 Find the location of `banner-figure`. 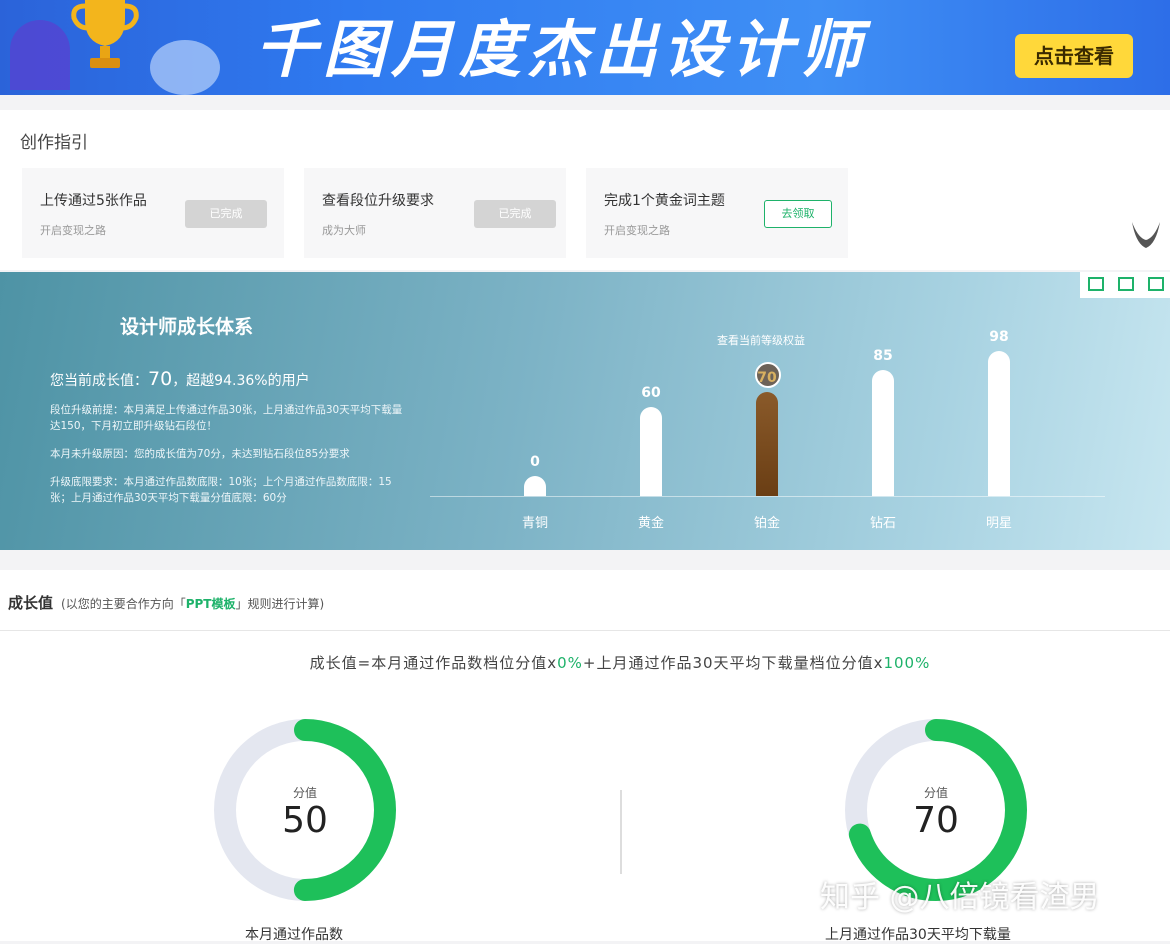

banner-figure is located at coordinates (40, 55).